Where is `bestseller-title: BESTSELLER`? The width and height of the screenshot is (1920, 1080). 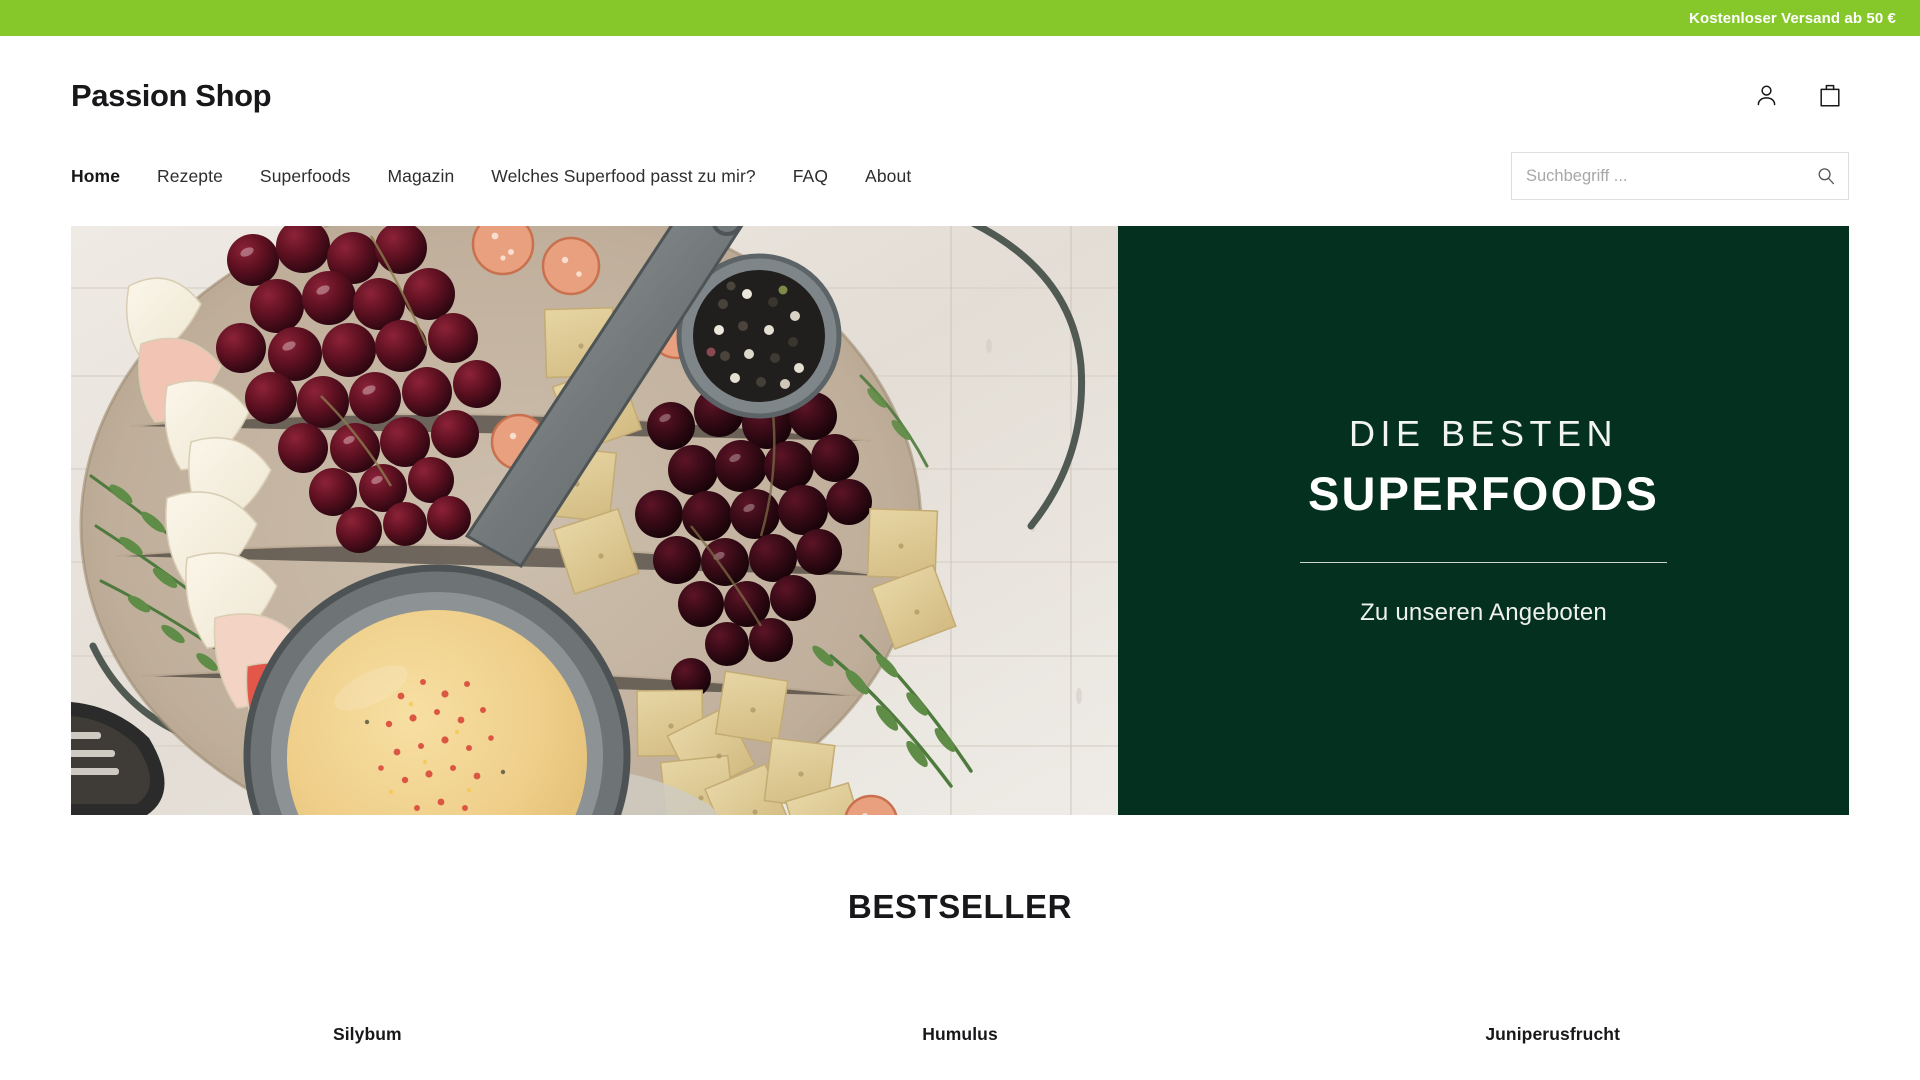 bestseller-title: BESTSELLER is located at coordinates (960, 906).